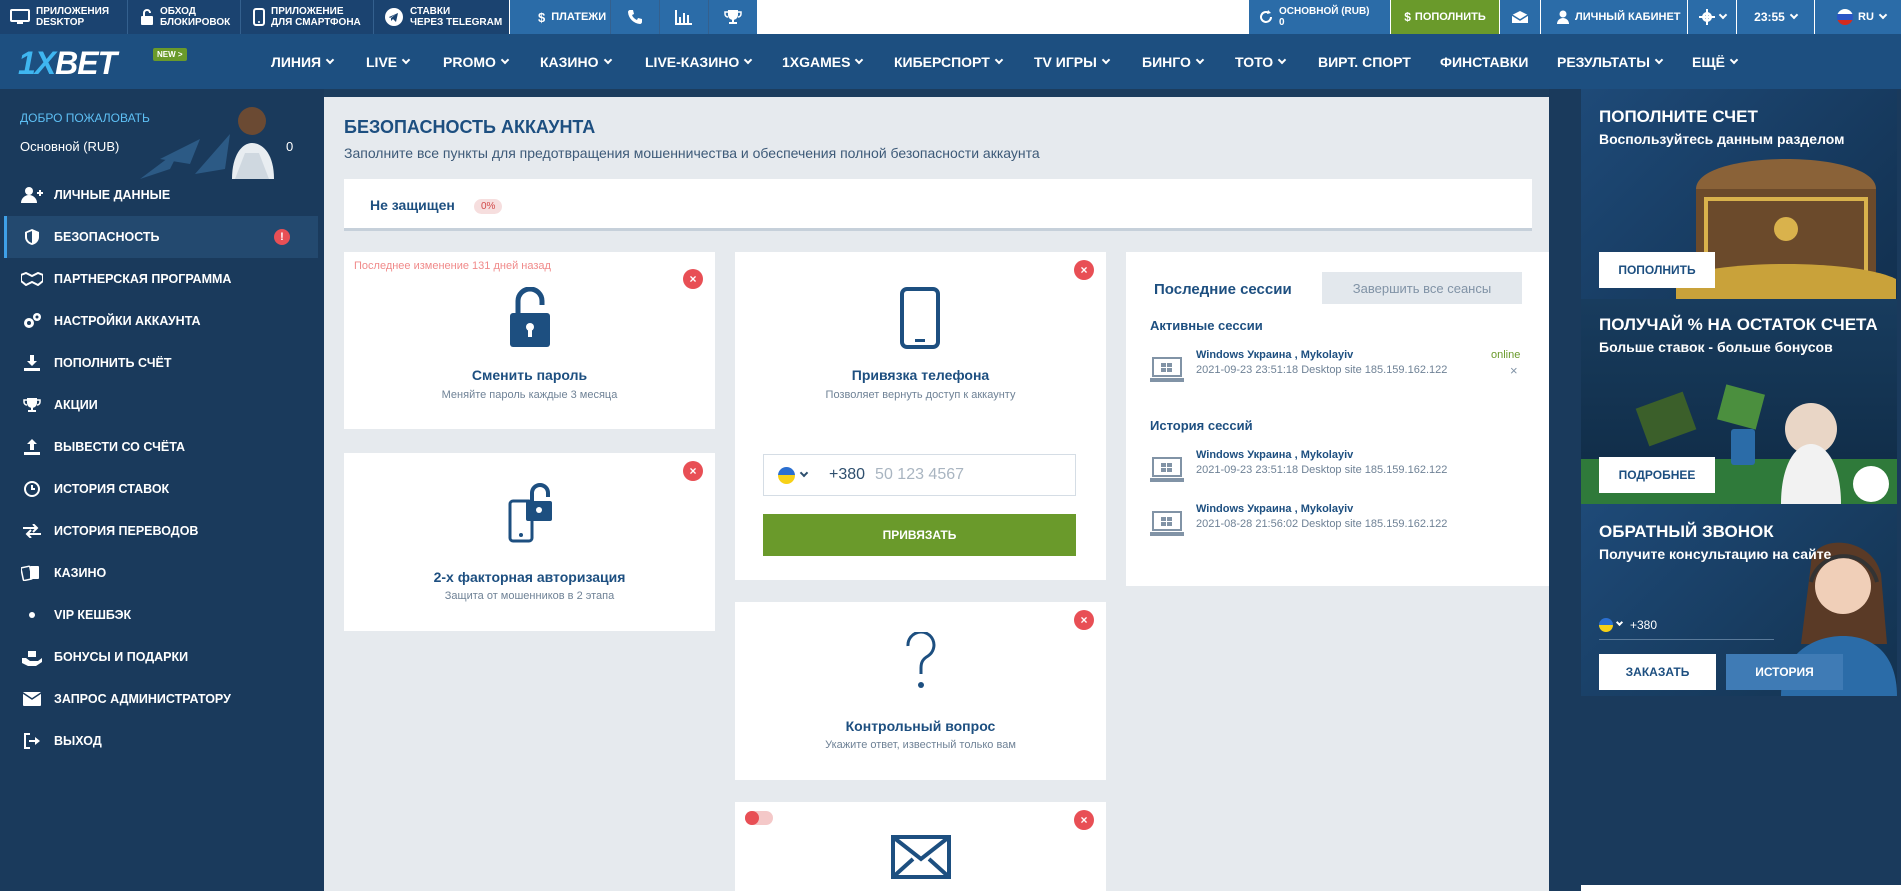 Image resolution: width=1901 pixels, height=891 pixels. I want to click on nav-esports: КИБЕРСПОРТ, so click(949, 61).